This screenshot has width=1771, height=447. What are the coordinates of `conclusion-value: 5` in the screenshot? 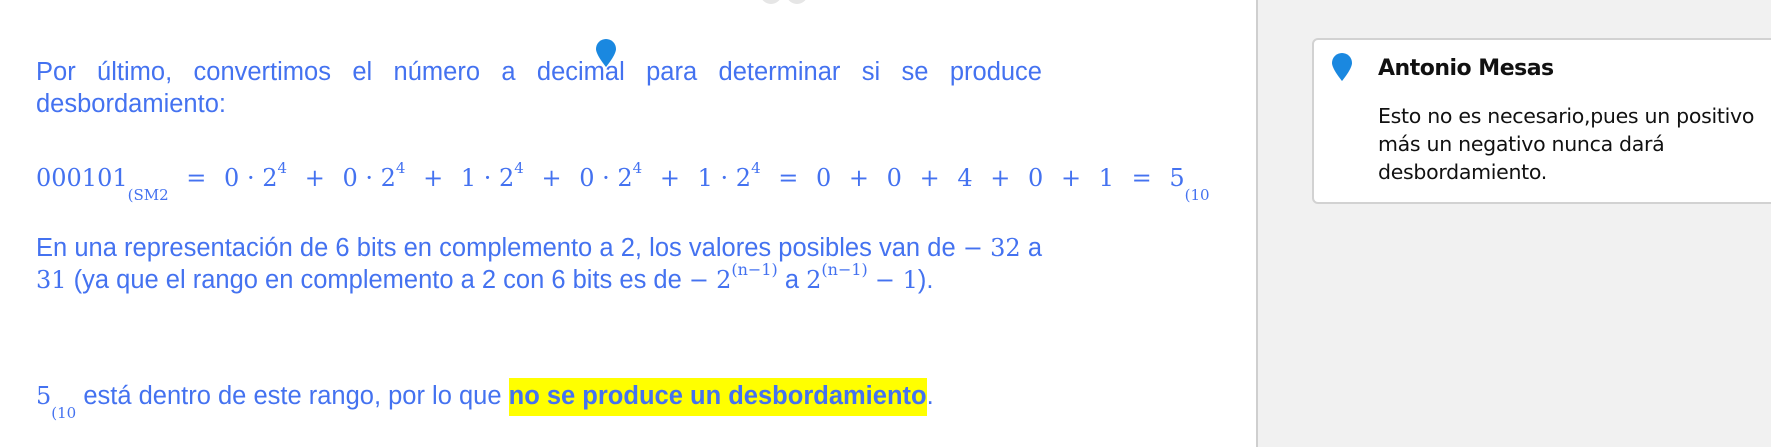 It's located at (44, 396).